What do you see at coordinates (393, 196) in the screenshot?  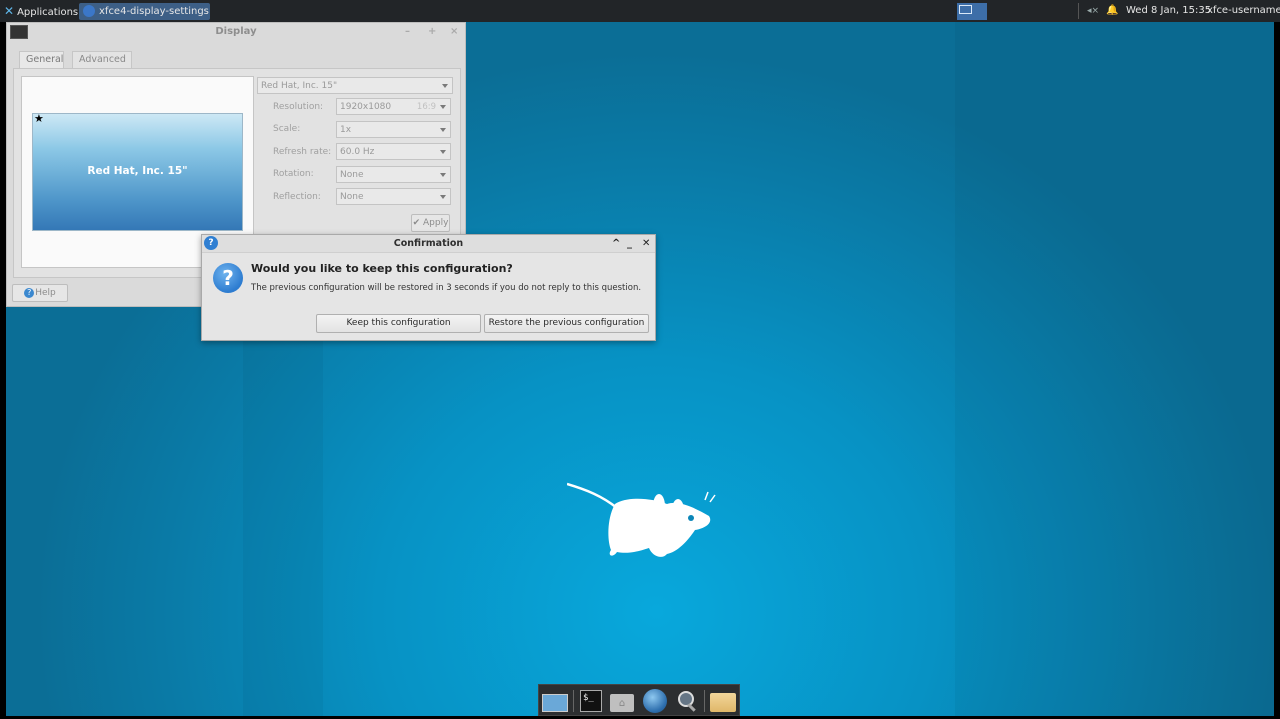 I see `reflection-select: None` at bounding box center [393, 196].